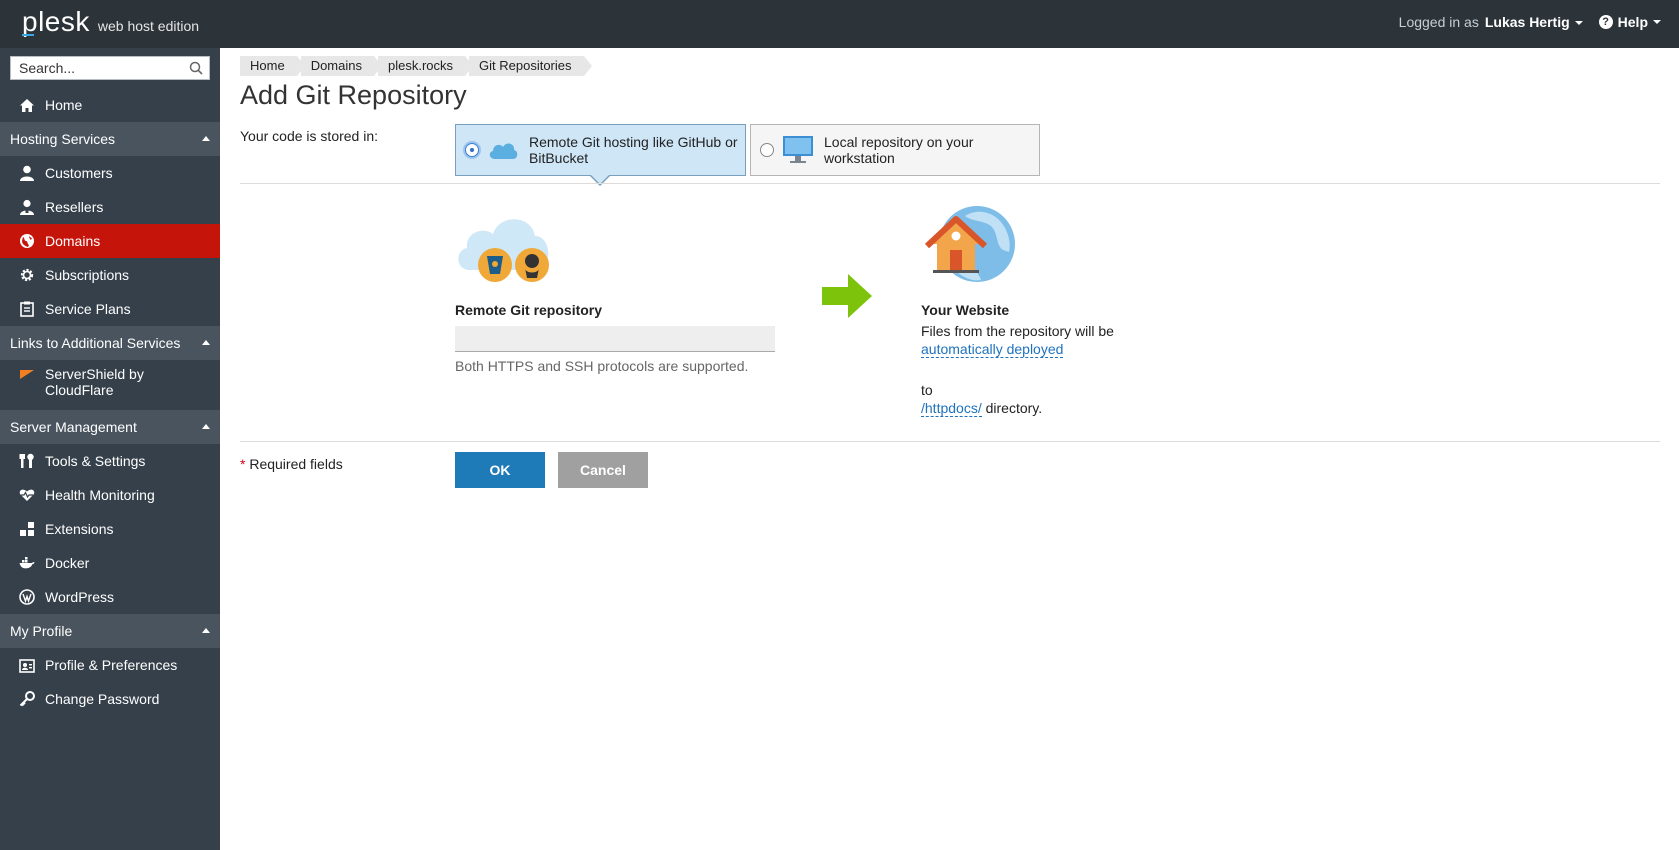  I want to click on profile-icon, so click(27, 665).